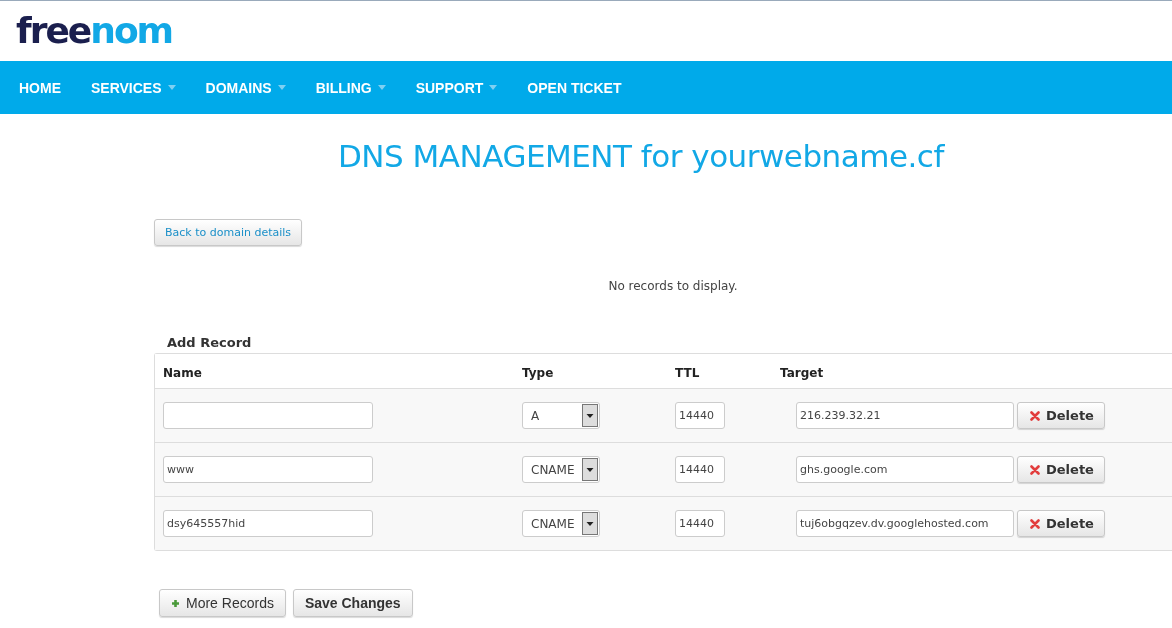  What do you see at coordinates (642, 156) in the screenshot?
I see `page-title: DNS MANAGEMENT for yourwebname.cf` at bounding box center [642, 156].